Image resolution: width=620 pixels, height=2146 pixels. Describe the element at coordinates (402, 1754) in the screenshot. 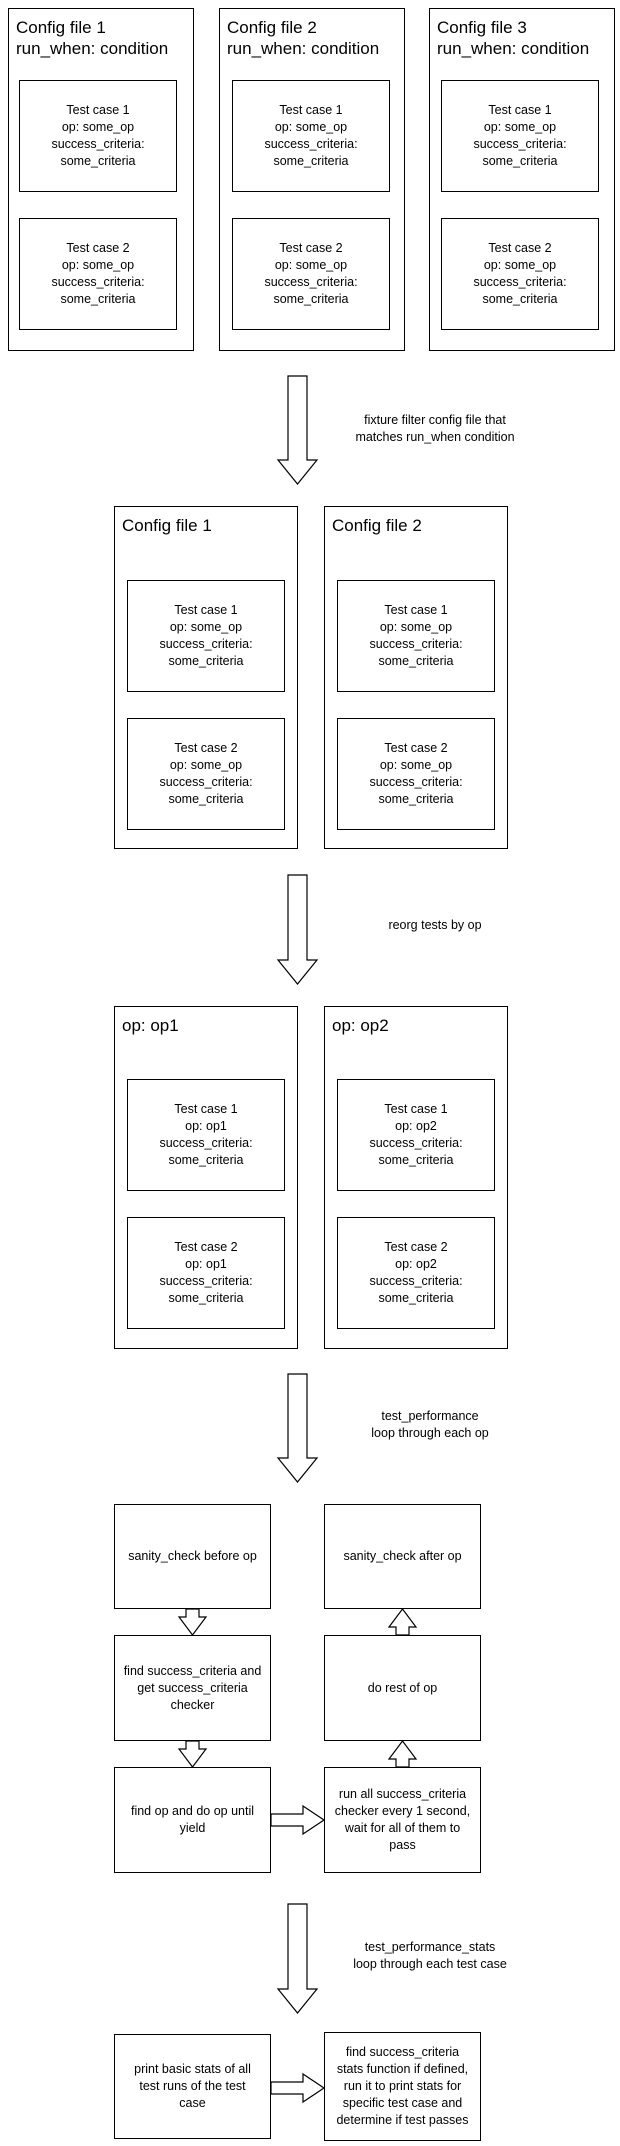

I see `up-arrow-run-to-rest` at that location.